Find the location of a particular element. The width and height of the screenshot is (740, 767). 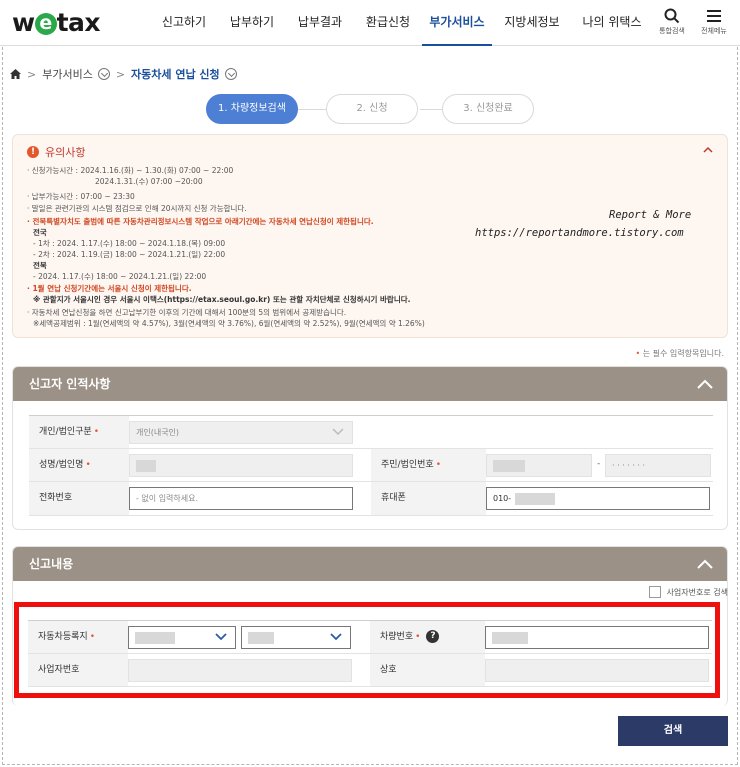

highlight-annotation is located at coordinates (367, 650).